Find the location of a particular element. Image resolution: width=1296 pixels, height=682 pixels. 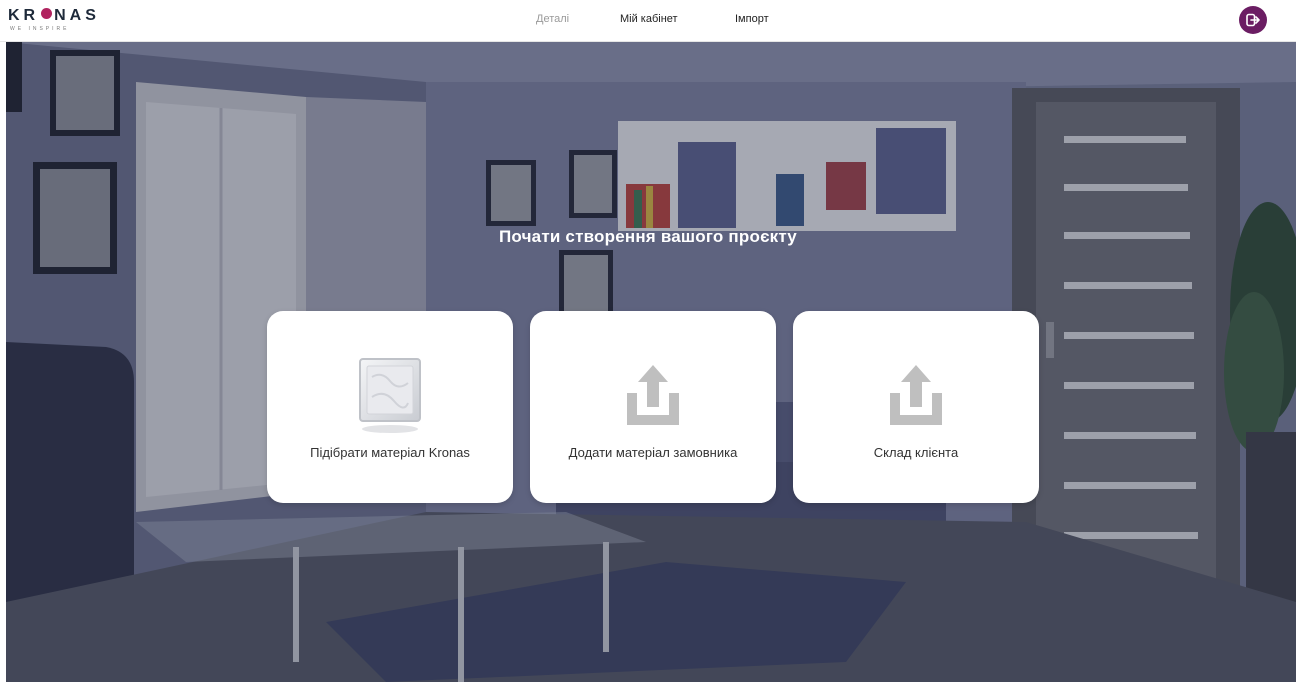

kronas-logo: KR NAS WE INSPIRE is located at coordinates (58, 21).